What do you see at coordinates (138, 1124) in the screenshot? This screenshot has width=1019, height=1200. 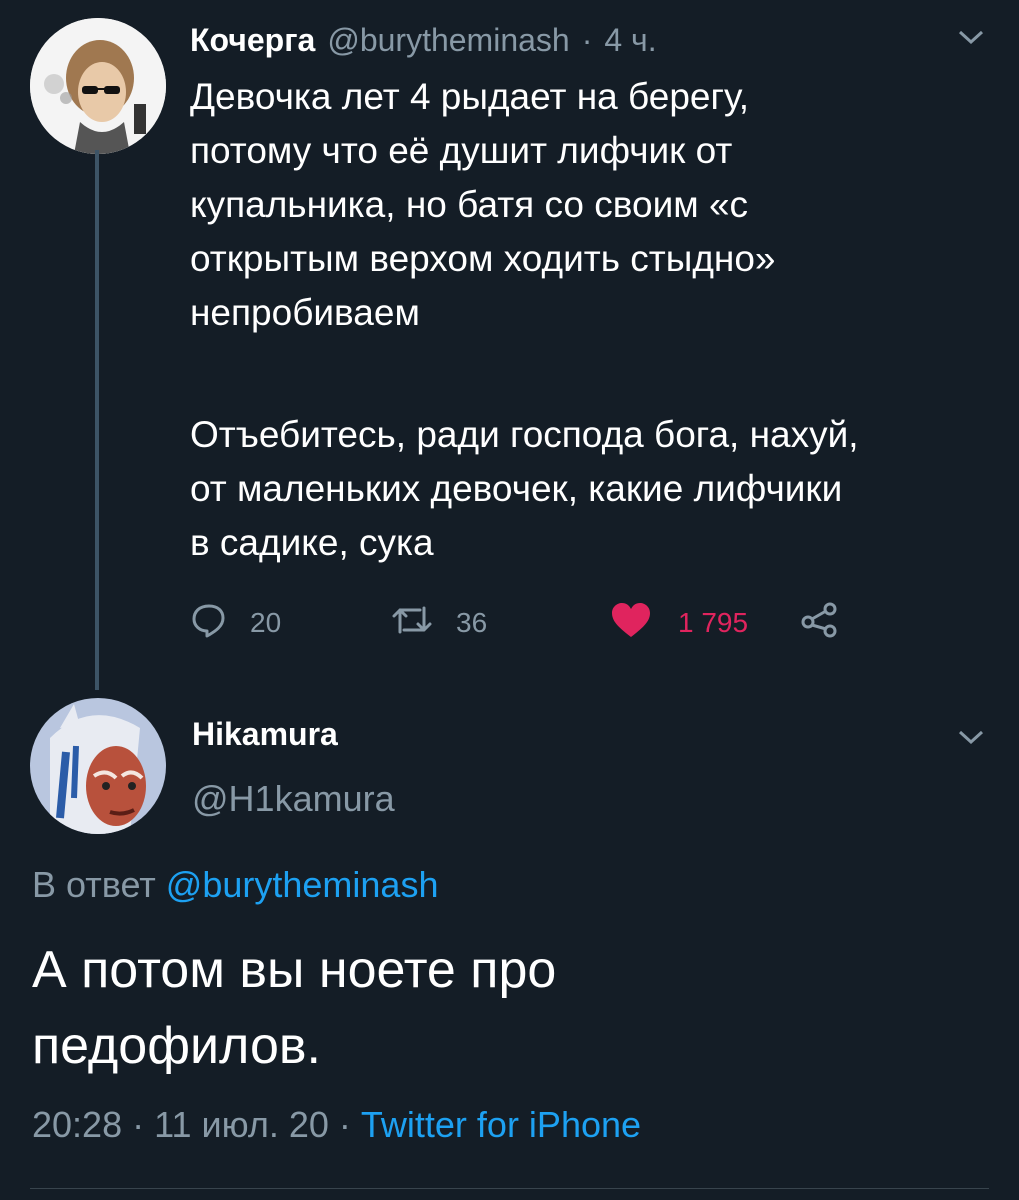 I see `tweet2-sep-1: ·` at bounding box center [138, 1124].